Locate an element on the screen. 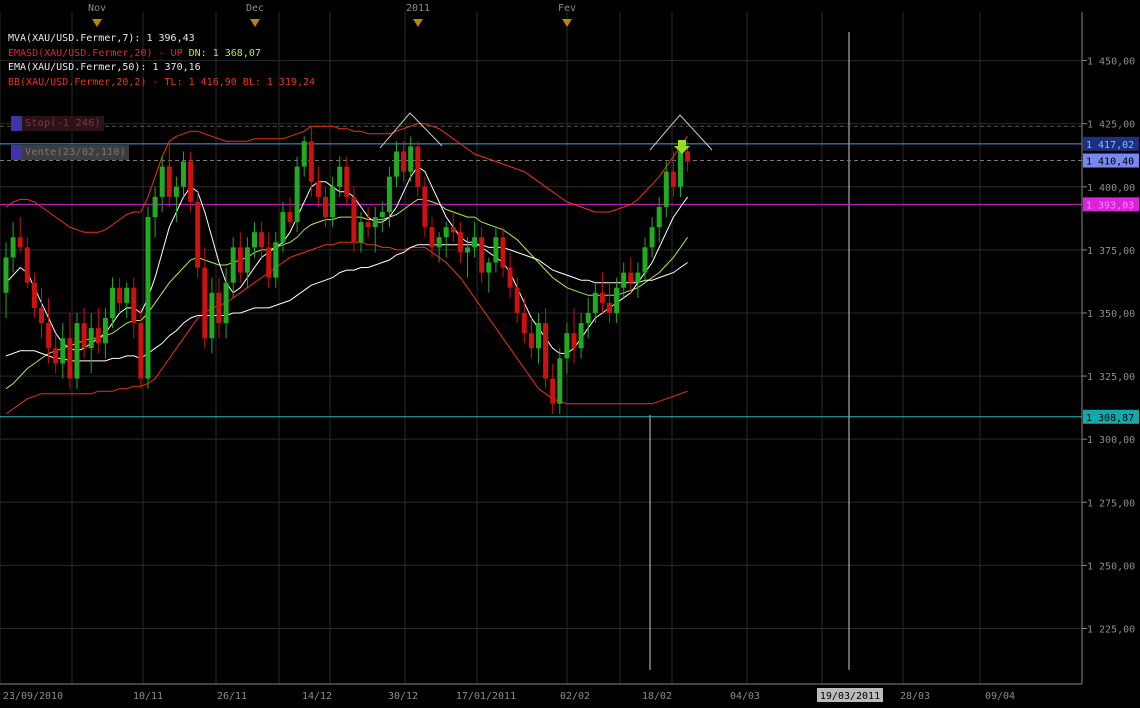  date-tick-label: 02/02 is located at coordinates (575, 696).